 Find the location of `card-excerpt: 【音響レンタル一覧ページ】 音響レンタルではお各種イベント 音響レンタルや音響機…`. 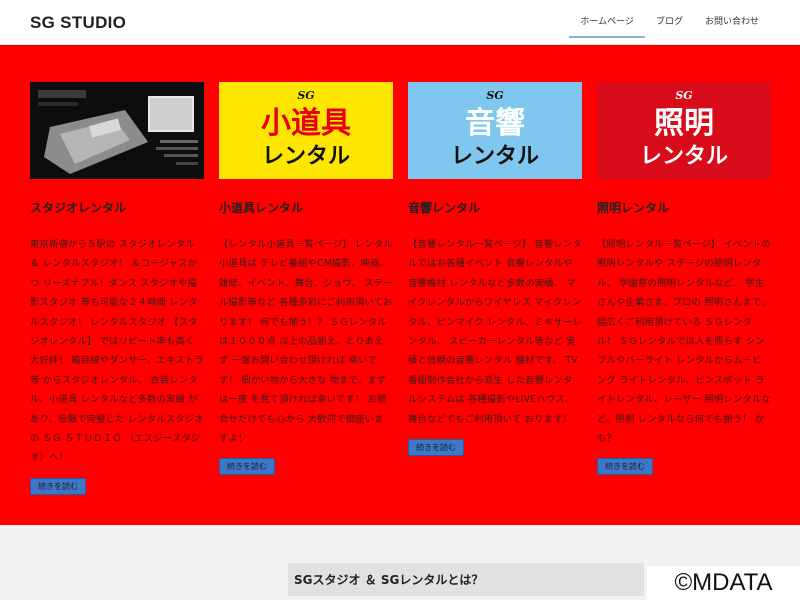

card-excerpt: 【音響レンタル一覧ページ】 音響レンタルではお各種イベント 音響レンタルや音響機… is located at coordinates (495, 332).